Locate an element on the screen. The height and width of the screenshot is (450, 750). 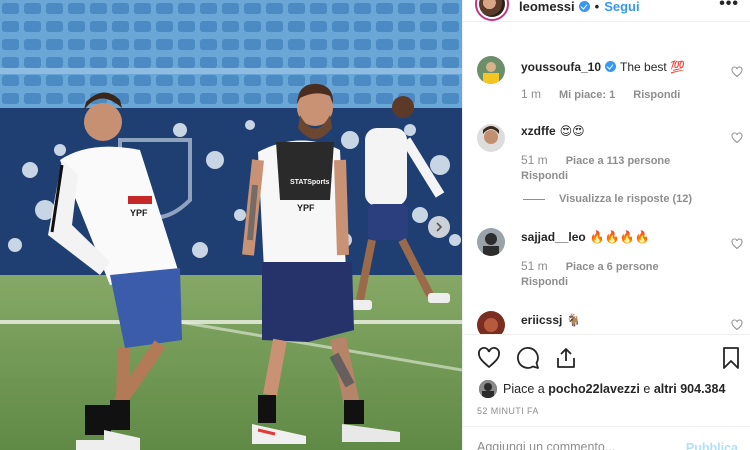
comment-text-line: youssoufa_10 The best 💯 is located at coordinates (623, 67).